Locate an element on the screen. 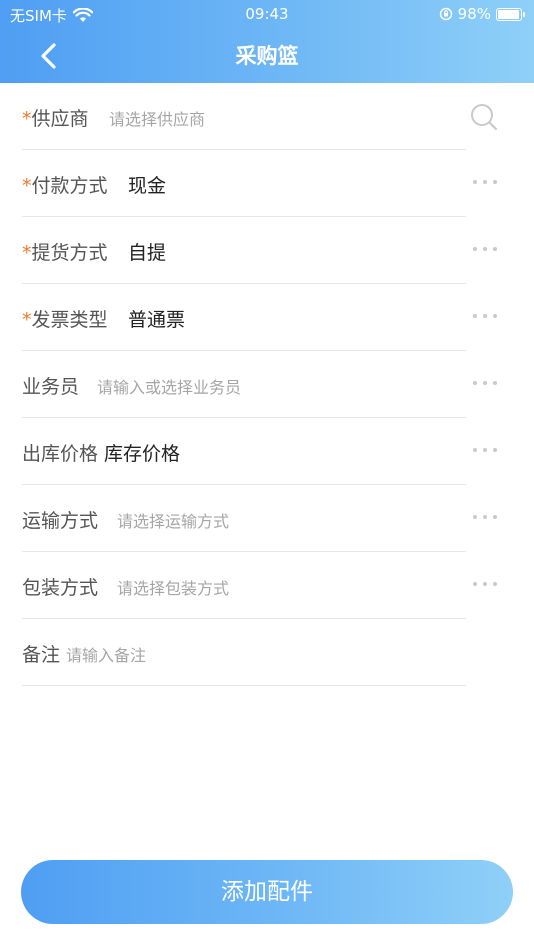  supplier-input: 请选择供应商 is located at coordinates (157, 118).